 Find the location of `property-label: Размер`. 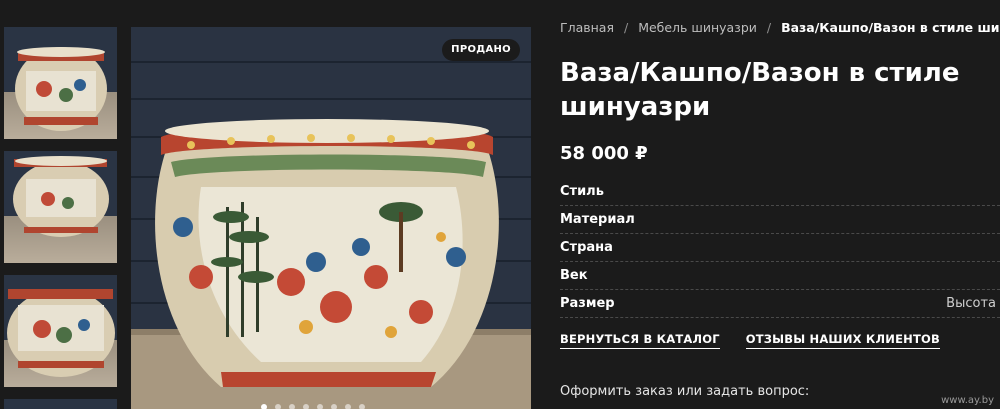

property-label: Размер is located at coordinates (587, 303).